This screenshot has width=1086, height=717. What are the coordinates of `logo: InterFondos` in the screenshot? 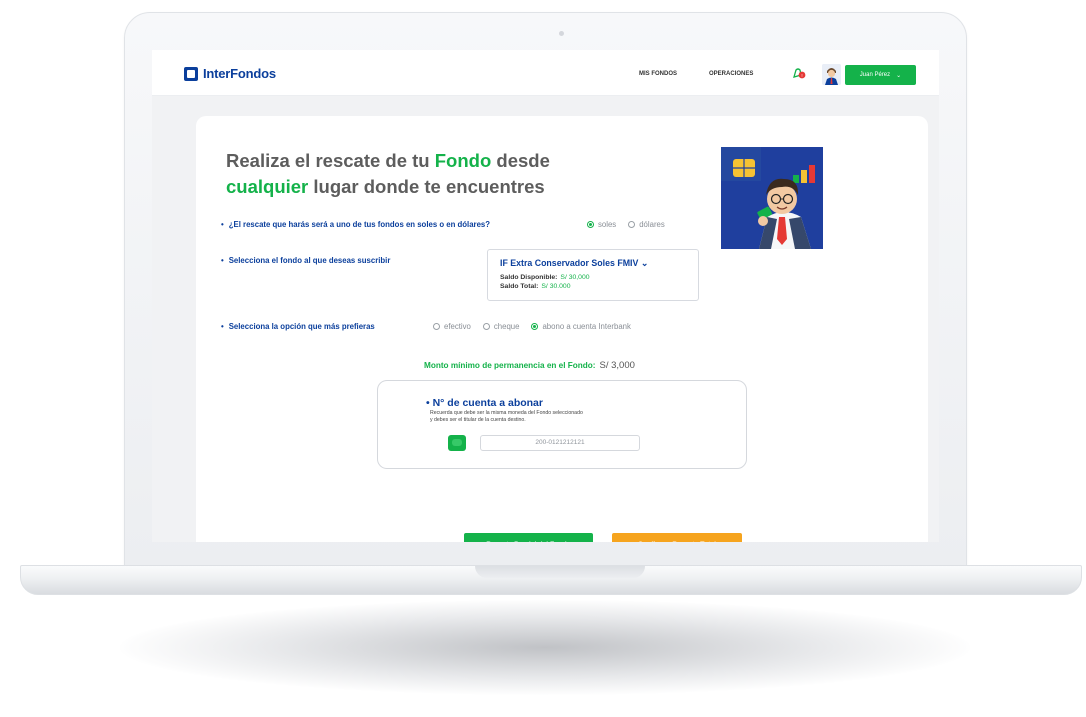 It's located at (230, 73).